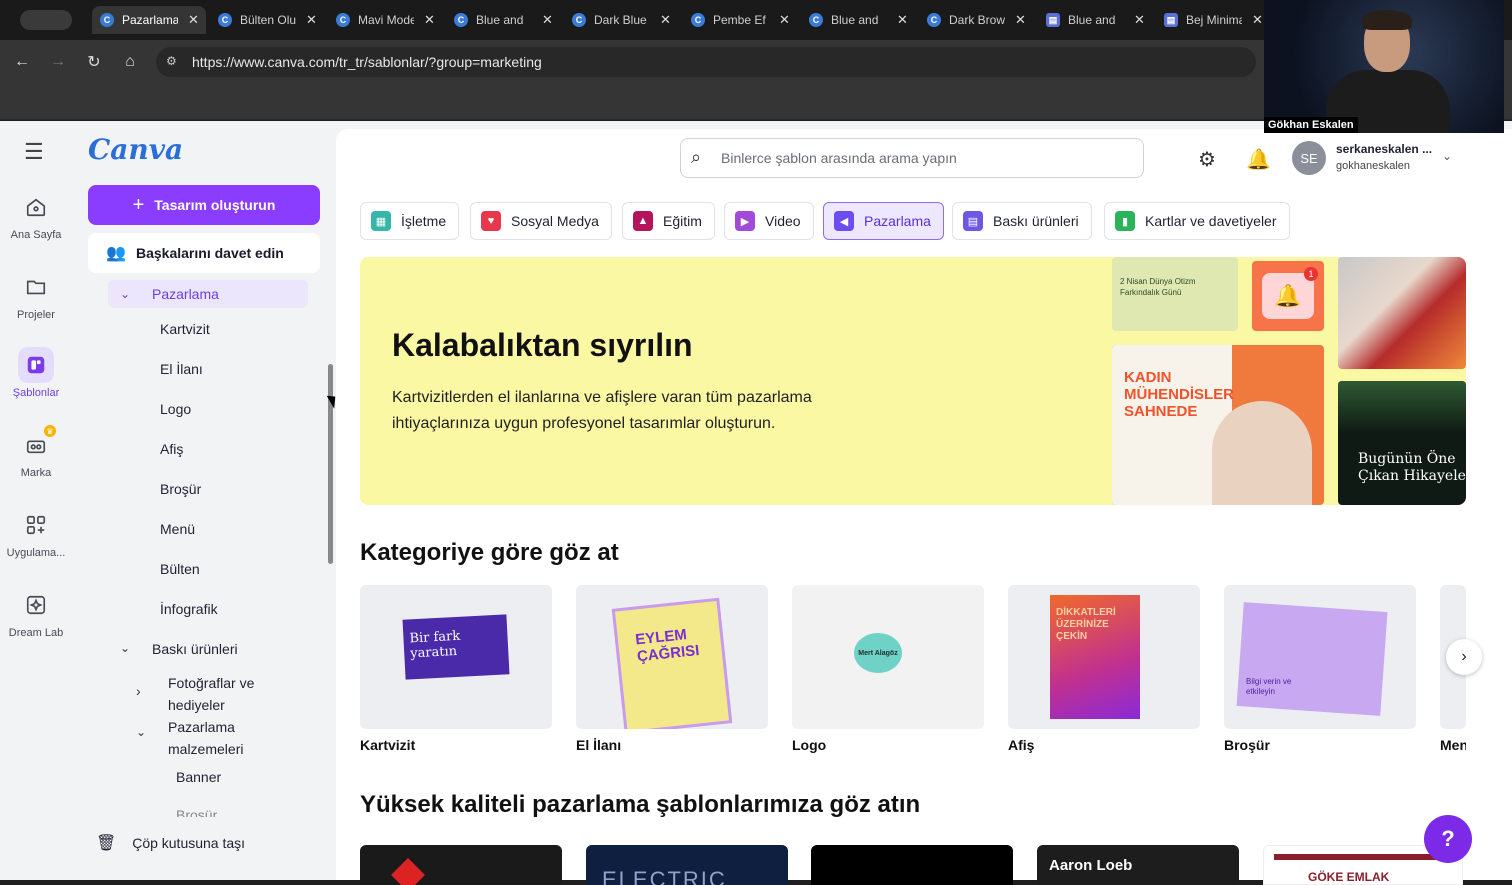 Image resolution: width=1512 pixels, height=885 pixels. Describe the element at coordinates (171, 449) in the screenshot. I see `tree-item-poster: Afiş` at that location.